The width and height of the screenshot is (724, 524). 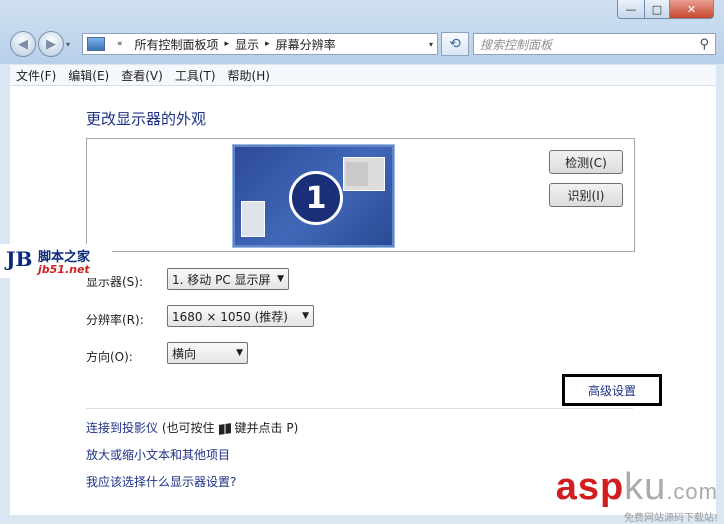 I want to click on forward-button: ▶, so click(x=51, y=44).